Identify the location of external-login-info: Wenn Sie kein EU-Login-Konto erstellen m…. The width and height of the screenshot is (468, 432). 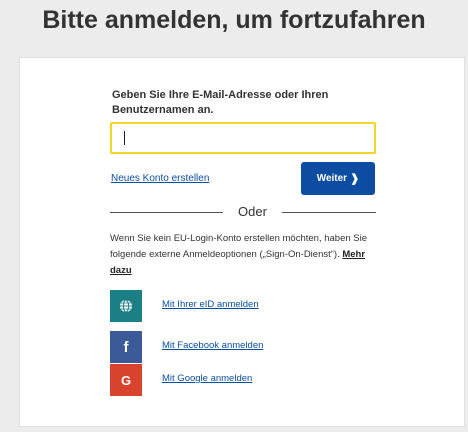
(243, 255).